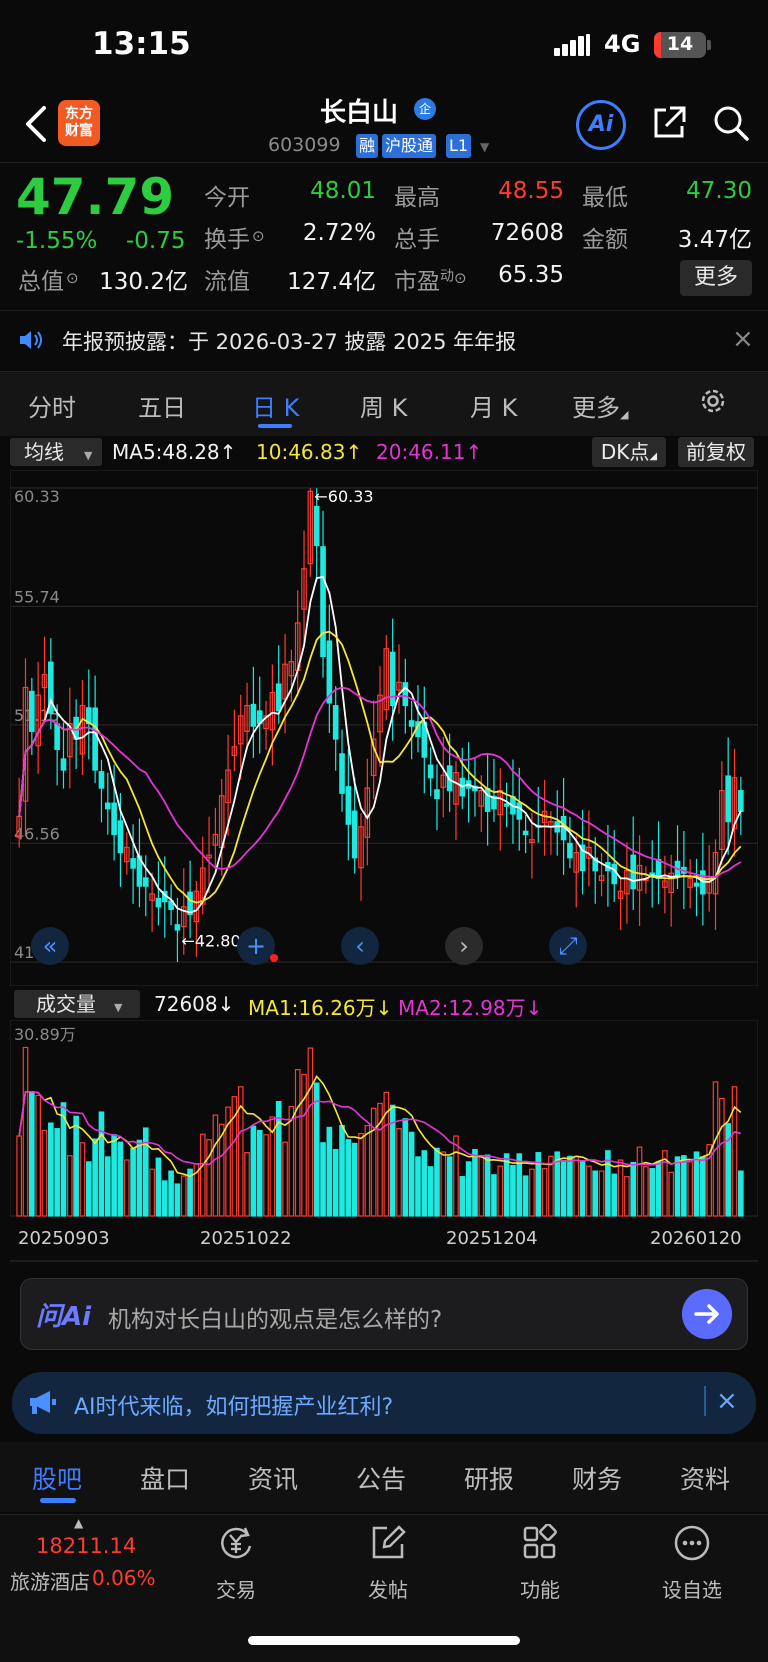  What do you see at coordinates (540, 1563) in the screenshot?
I see `functions-button: 功能` at bounding box center [540, 1563].